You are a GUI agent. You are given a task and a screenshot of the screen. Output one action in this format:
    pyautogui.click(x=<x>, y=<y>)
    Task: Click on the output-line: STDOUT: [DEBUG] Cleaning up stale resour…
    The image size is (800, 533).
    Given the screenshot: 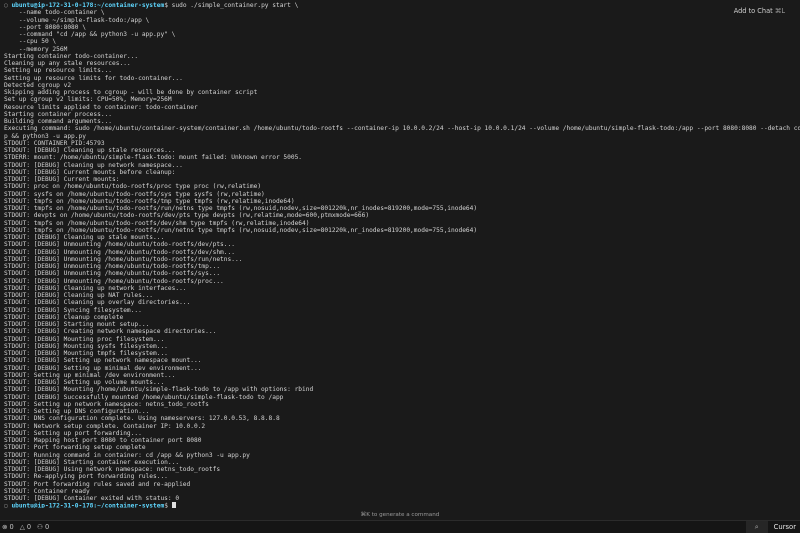 What is the action you would take?
    pyautogui.click(x=90, y=150)
    